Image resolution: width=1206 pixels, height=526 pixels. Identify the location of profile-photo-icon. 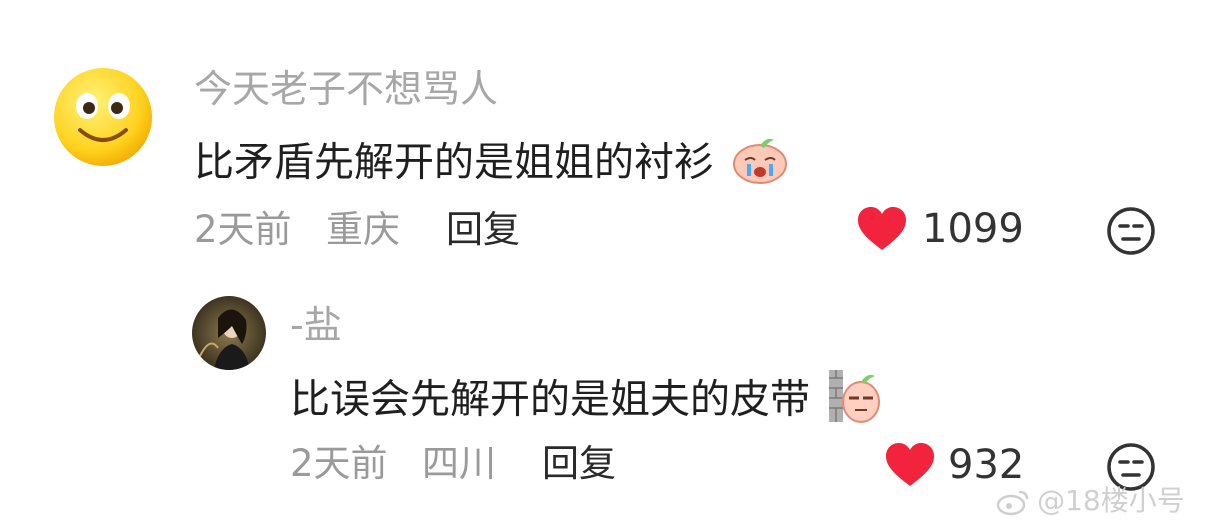
(229, 333).